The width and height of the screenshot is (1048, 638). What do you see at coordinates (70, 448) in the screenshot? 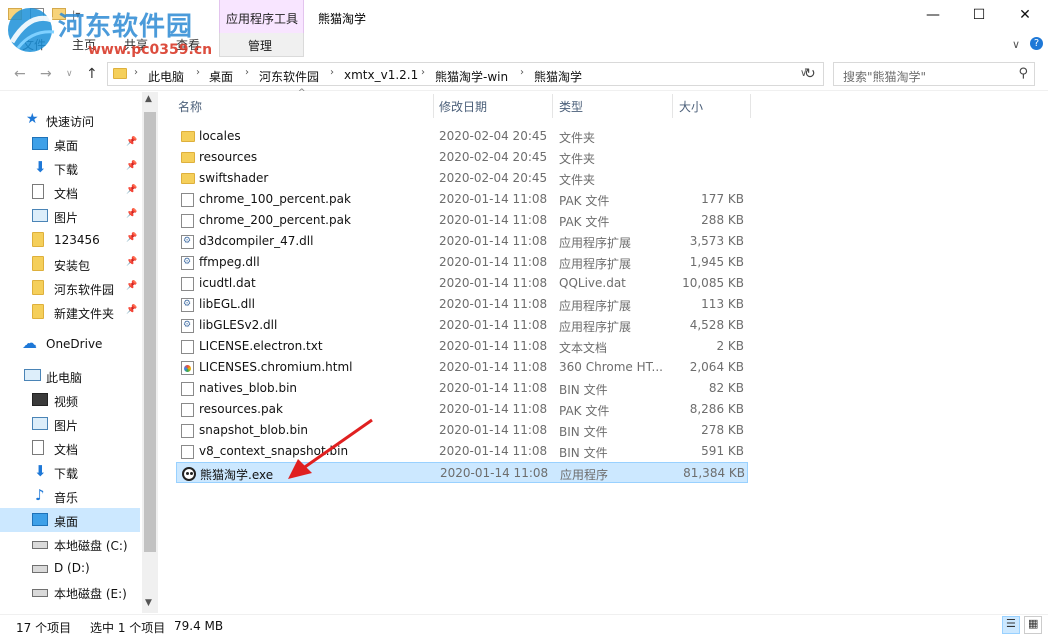
I see `nav-item-documents: 文档` at bounding box center [70, 448].